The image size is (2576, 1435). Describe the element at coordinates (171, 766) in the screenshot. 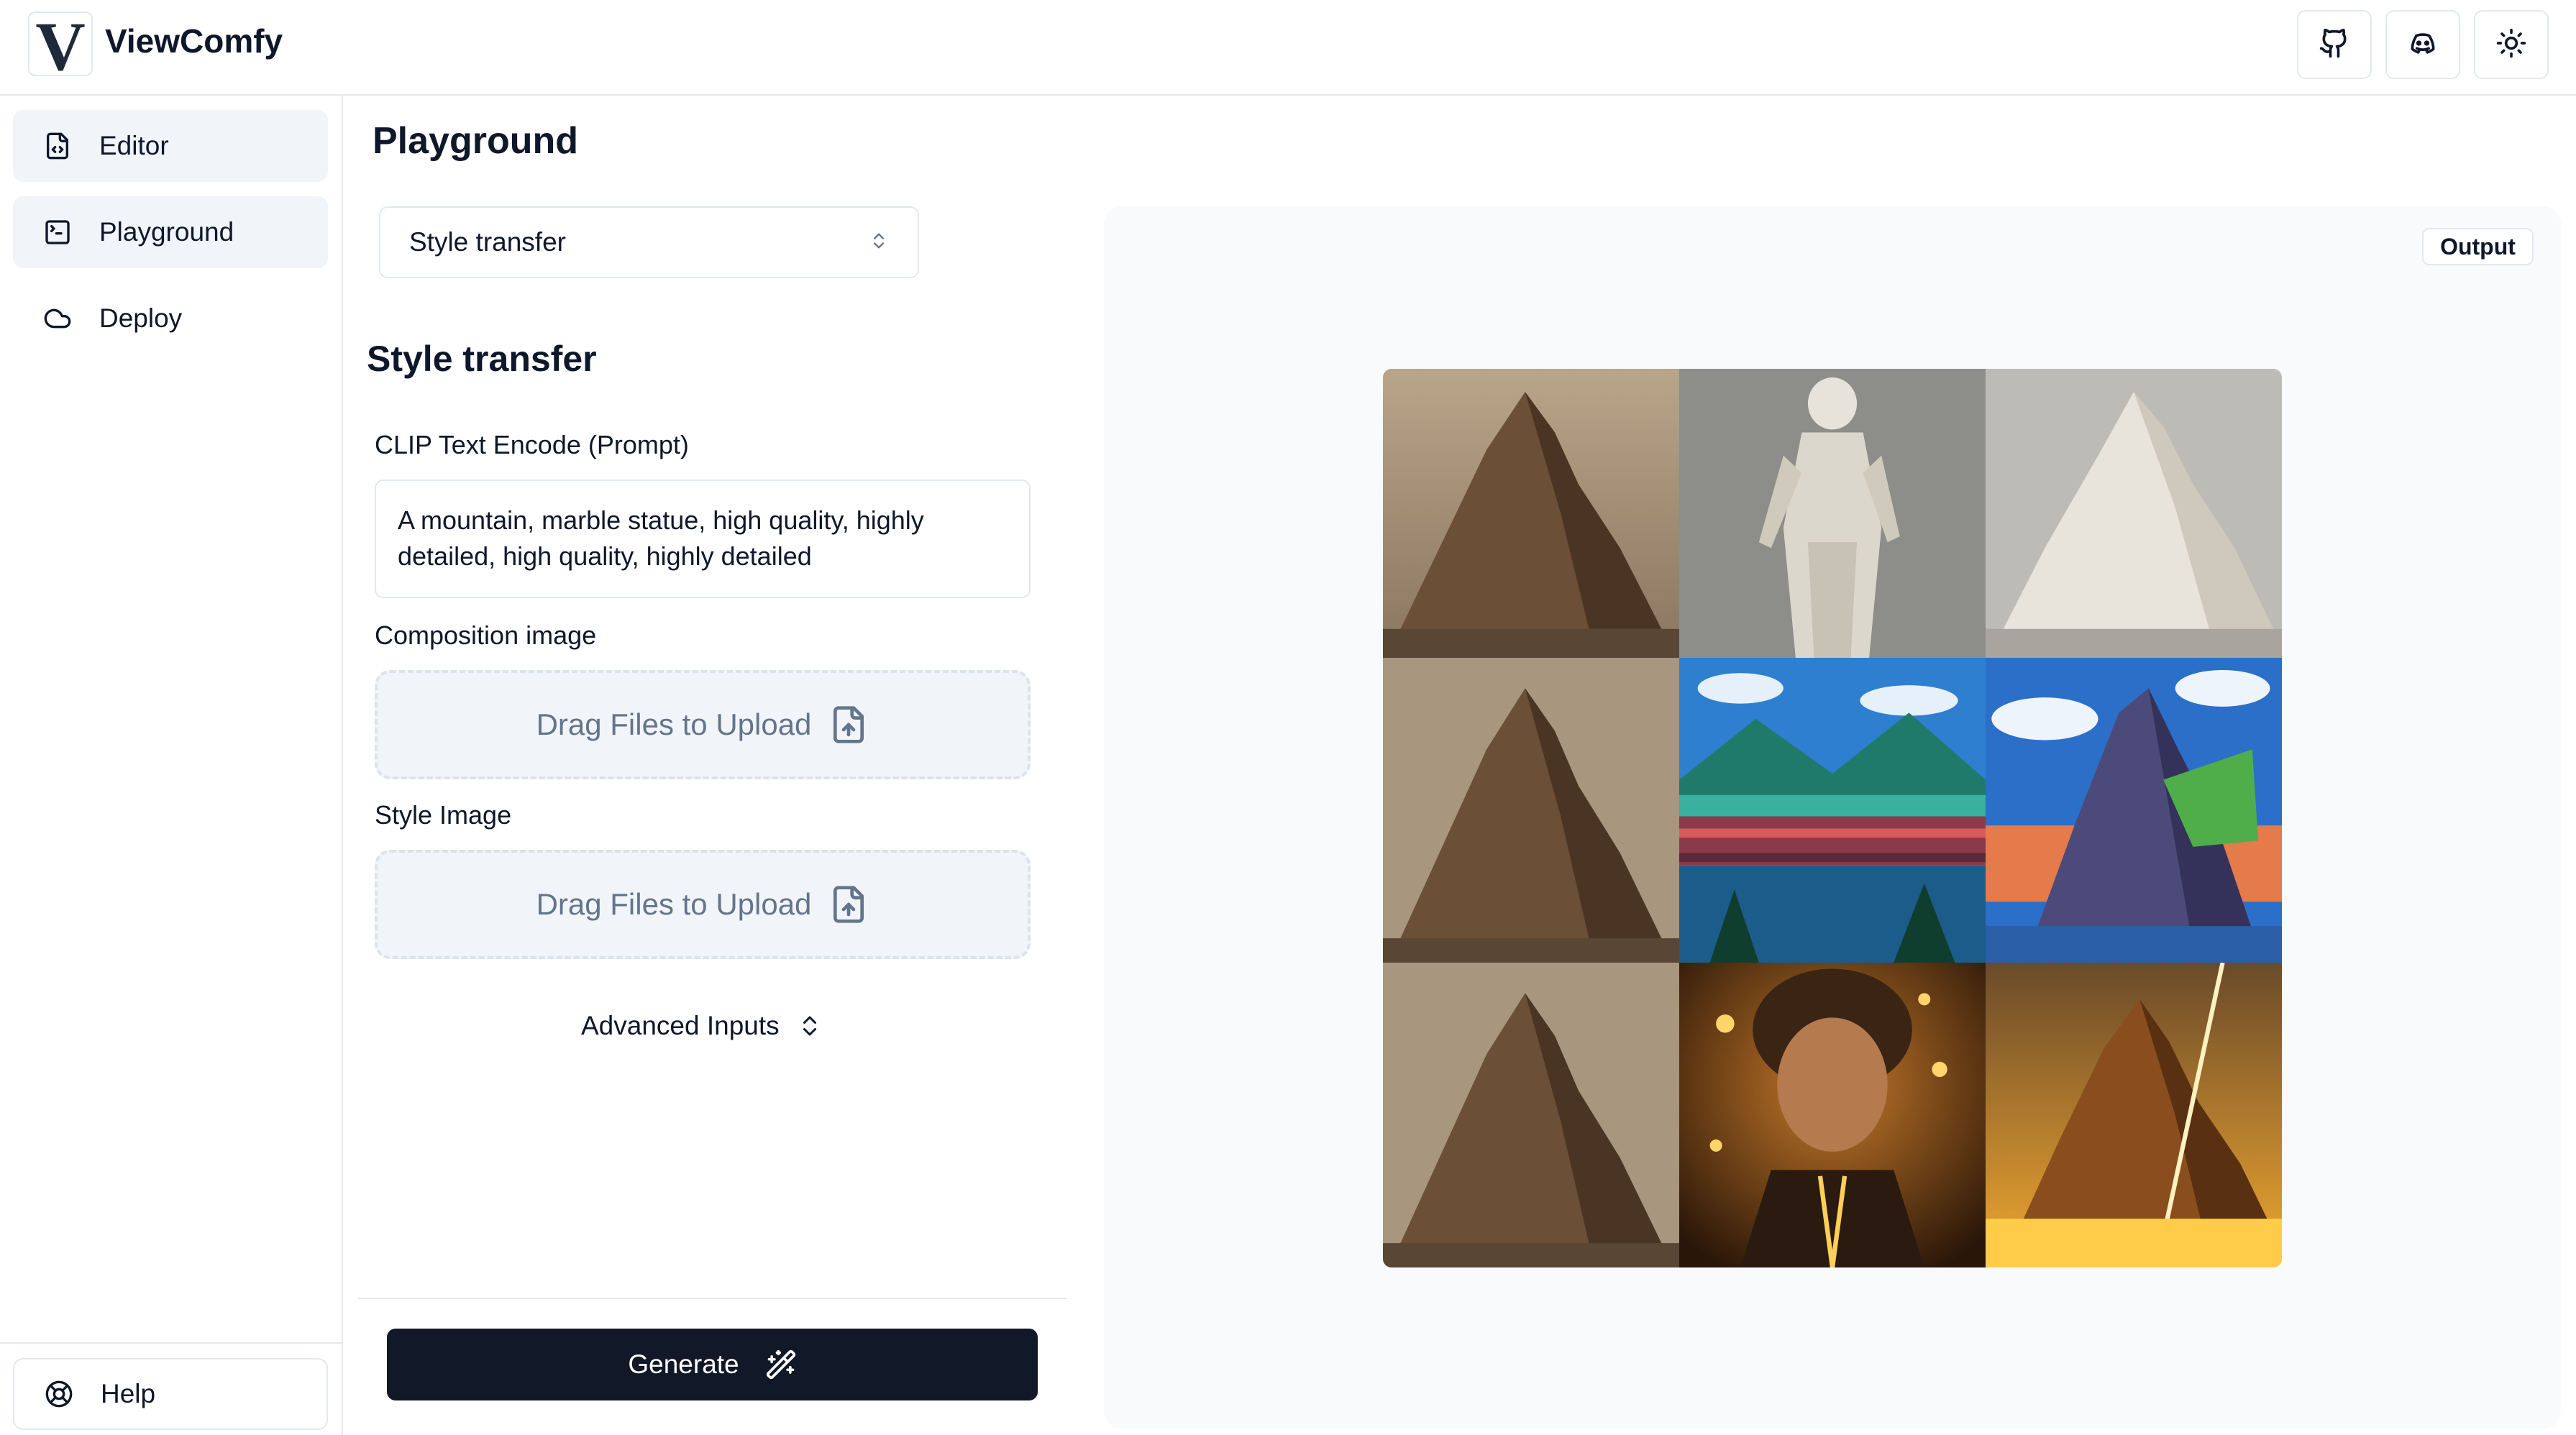

I see `sidebar: Editor Playground Deploy Help` at that location.